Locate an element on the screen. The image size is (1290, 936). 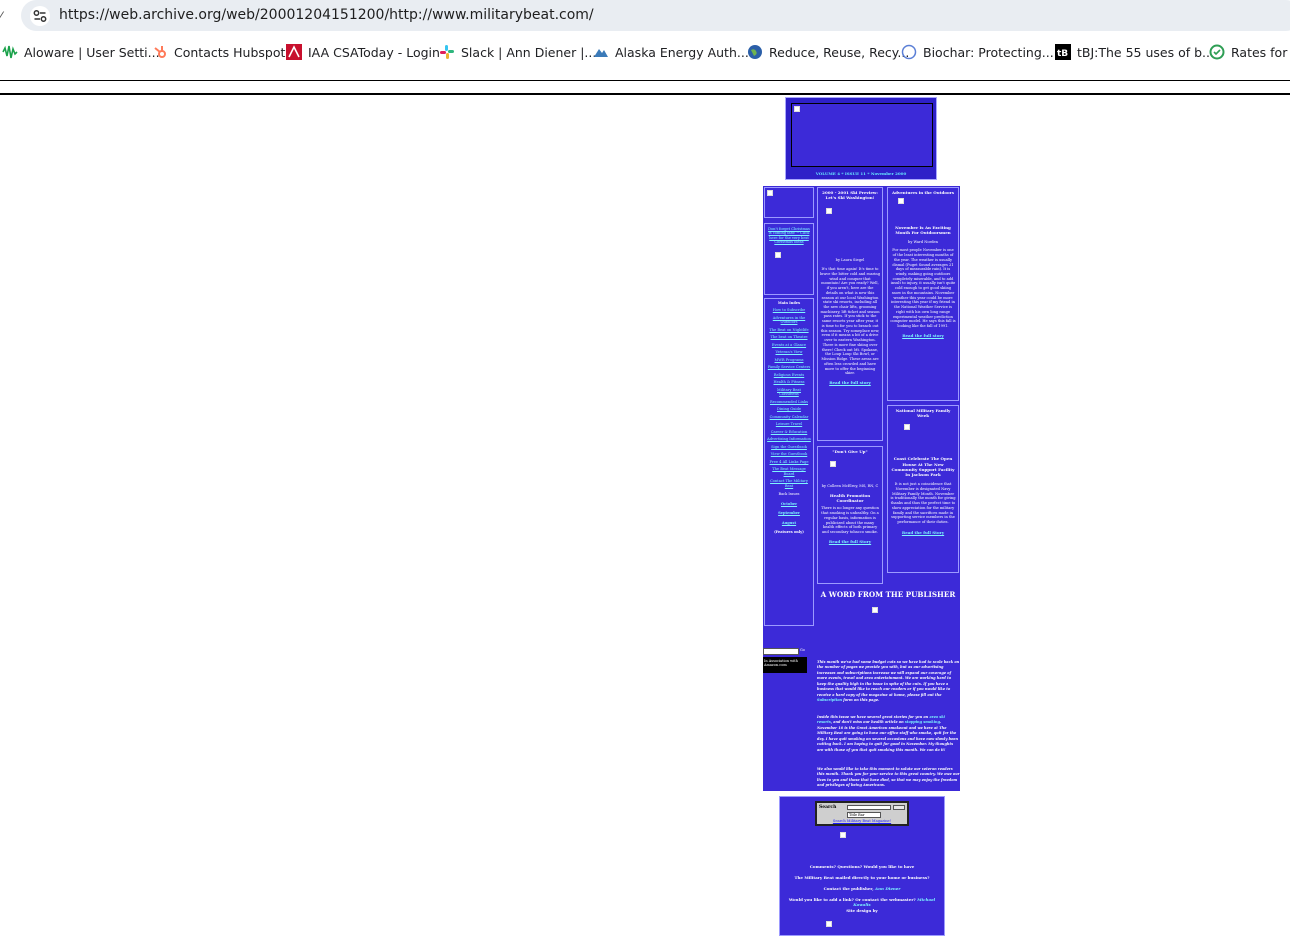
rates-icon is located at coordinates (1217, 52).